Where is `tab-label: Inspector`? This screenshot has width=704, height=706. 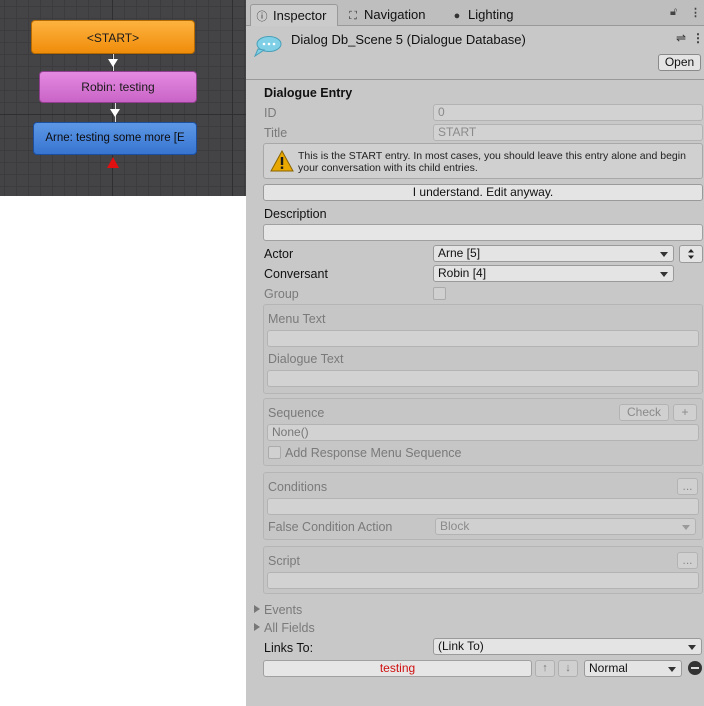
tab-label: Inspector is located at coordinates (300, 15).